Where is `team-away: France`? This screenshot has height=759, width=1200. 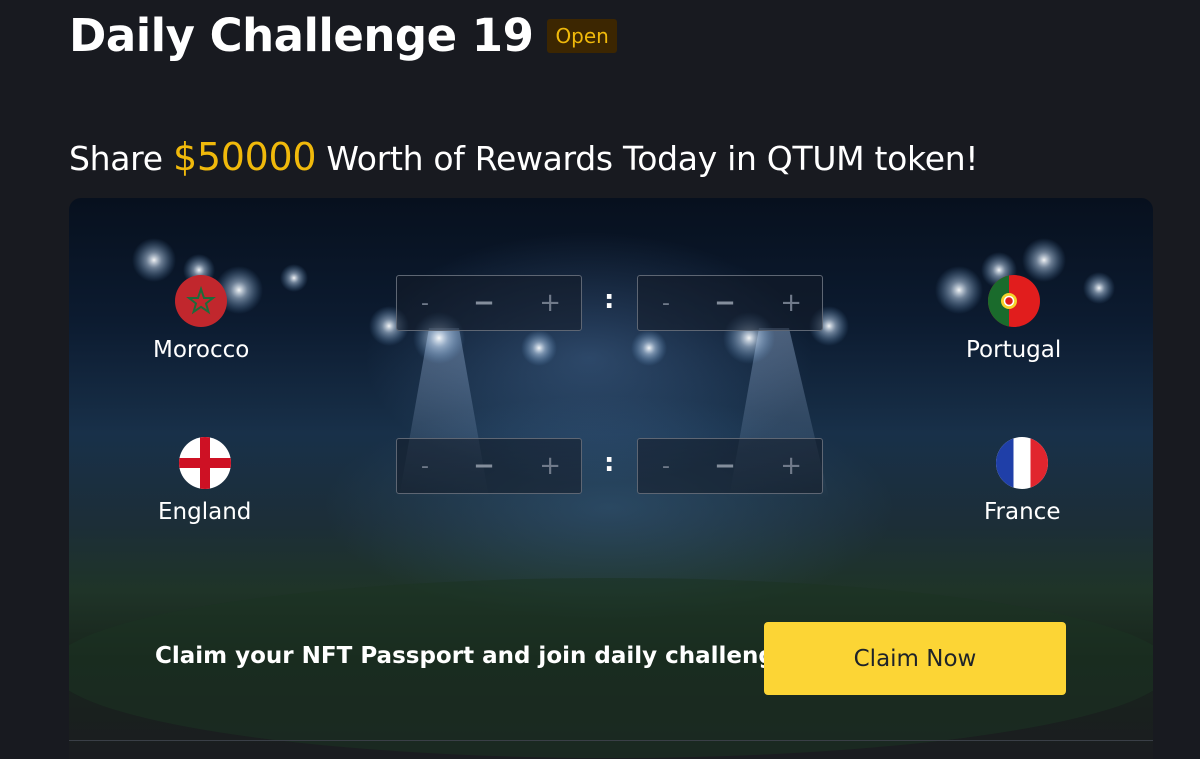 team-away: France is located at coordinates (1022, 481).